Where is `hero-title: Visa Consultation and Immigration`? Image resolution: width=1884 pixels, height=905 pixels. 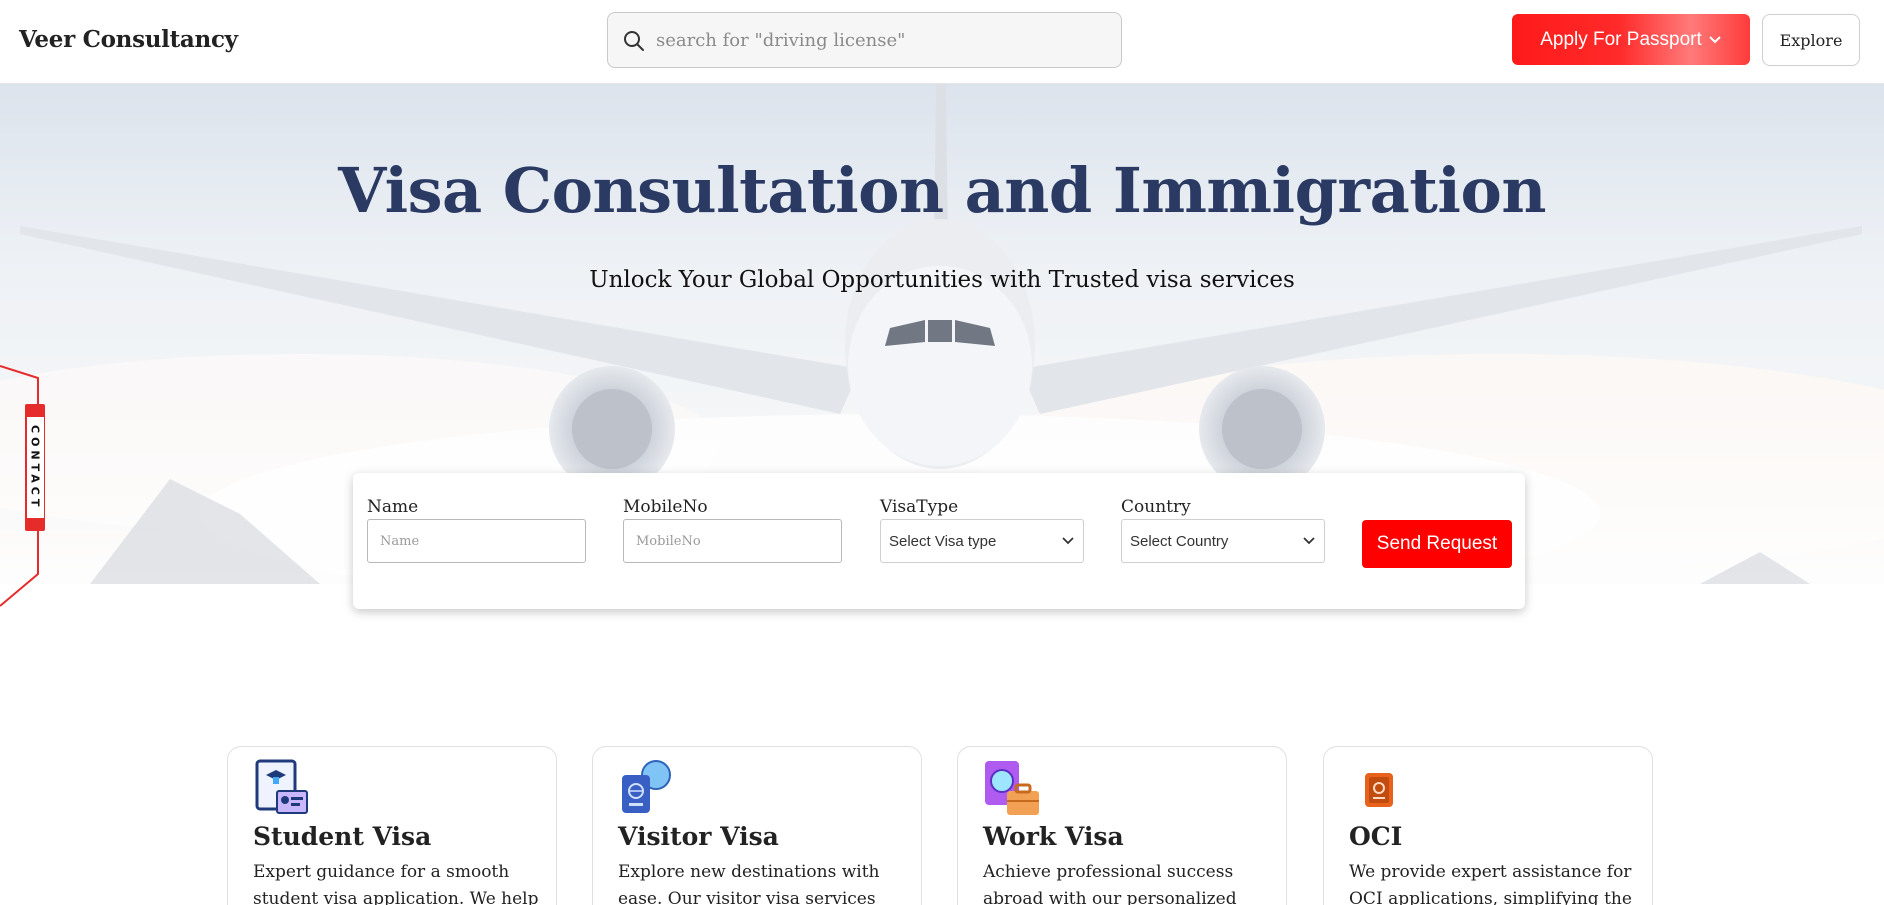 hero-title: Visa Consultation and Immigration is located at coordinates (942, 190).